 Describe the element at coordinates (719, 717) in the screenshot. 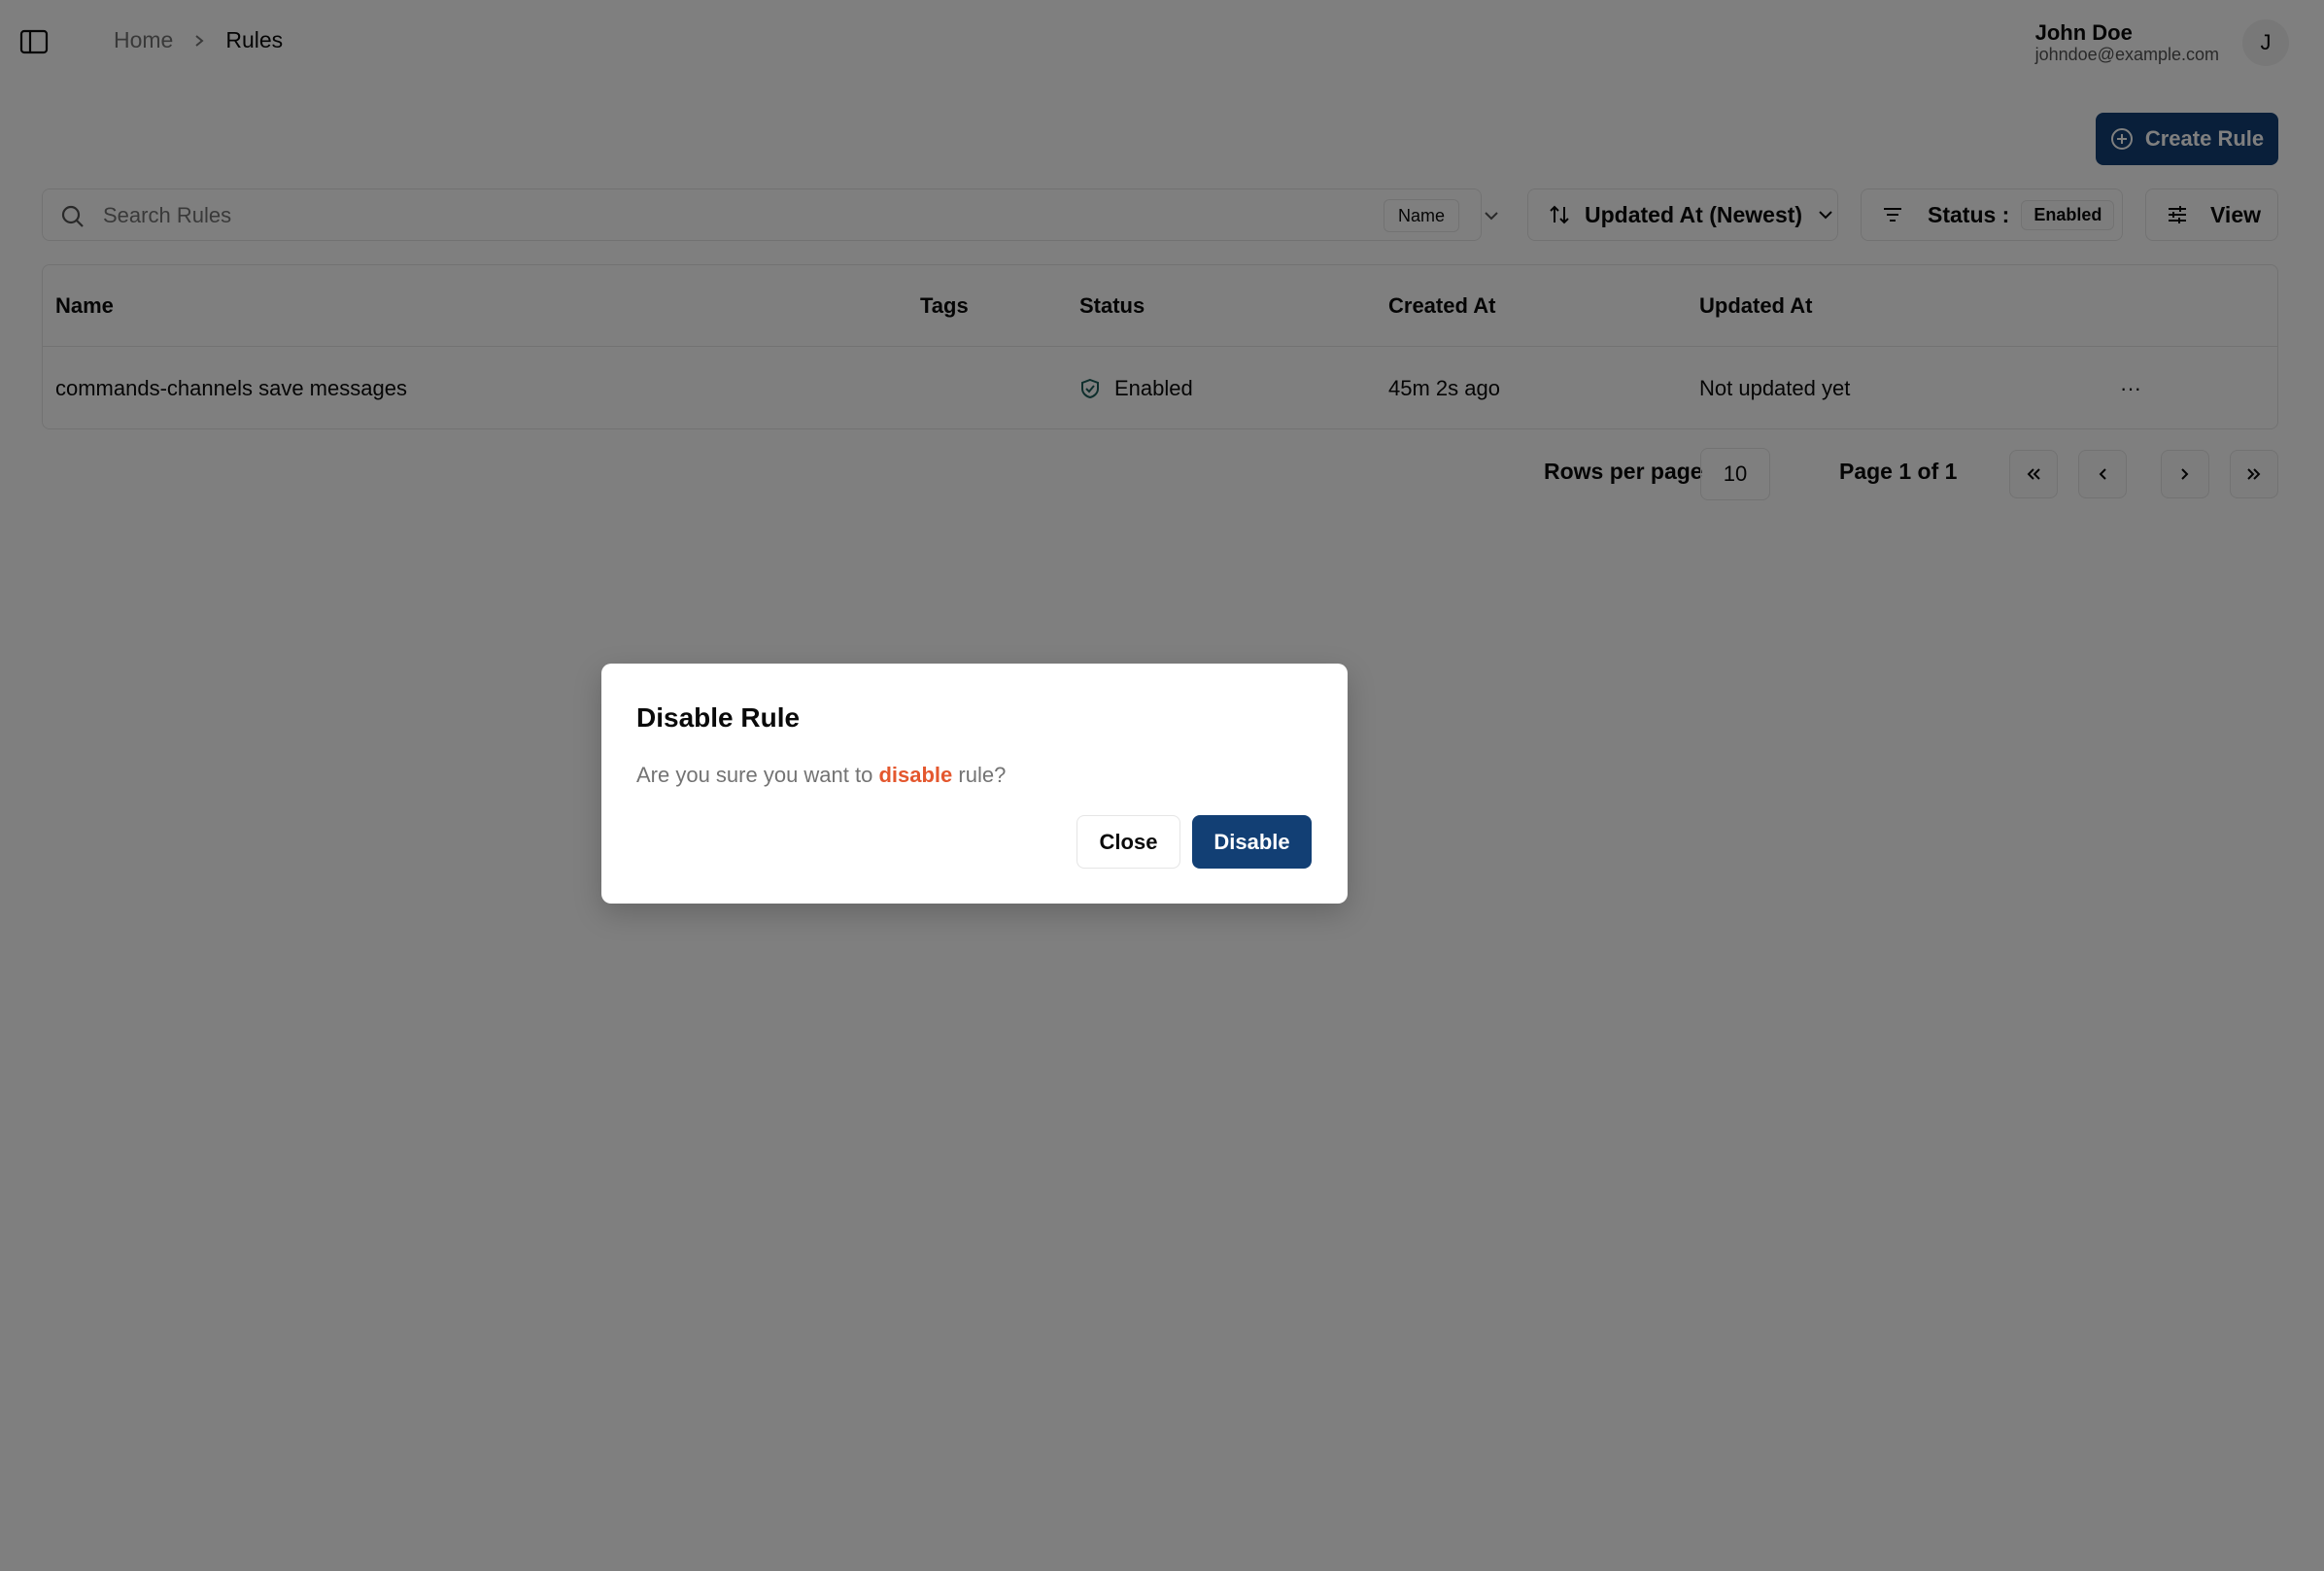

I see `dialog-title: Disable Rule` at that location.